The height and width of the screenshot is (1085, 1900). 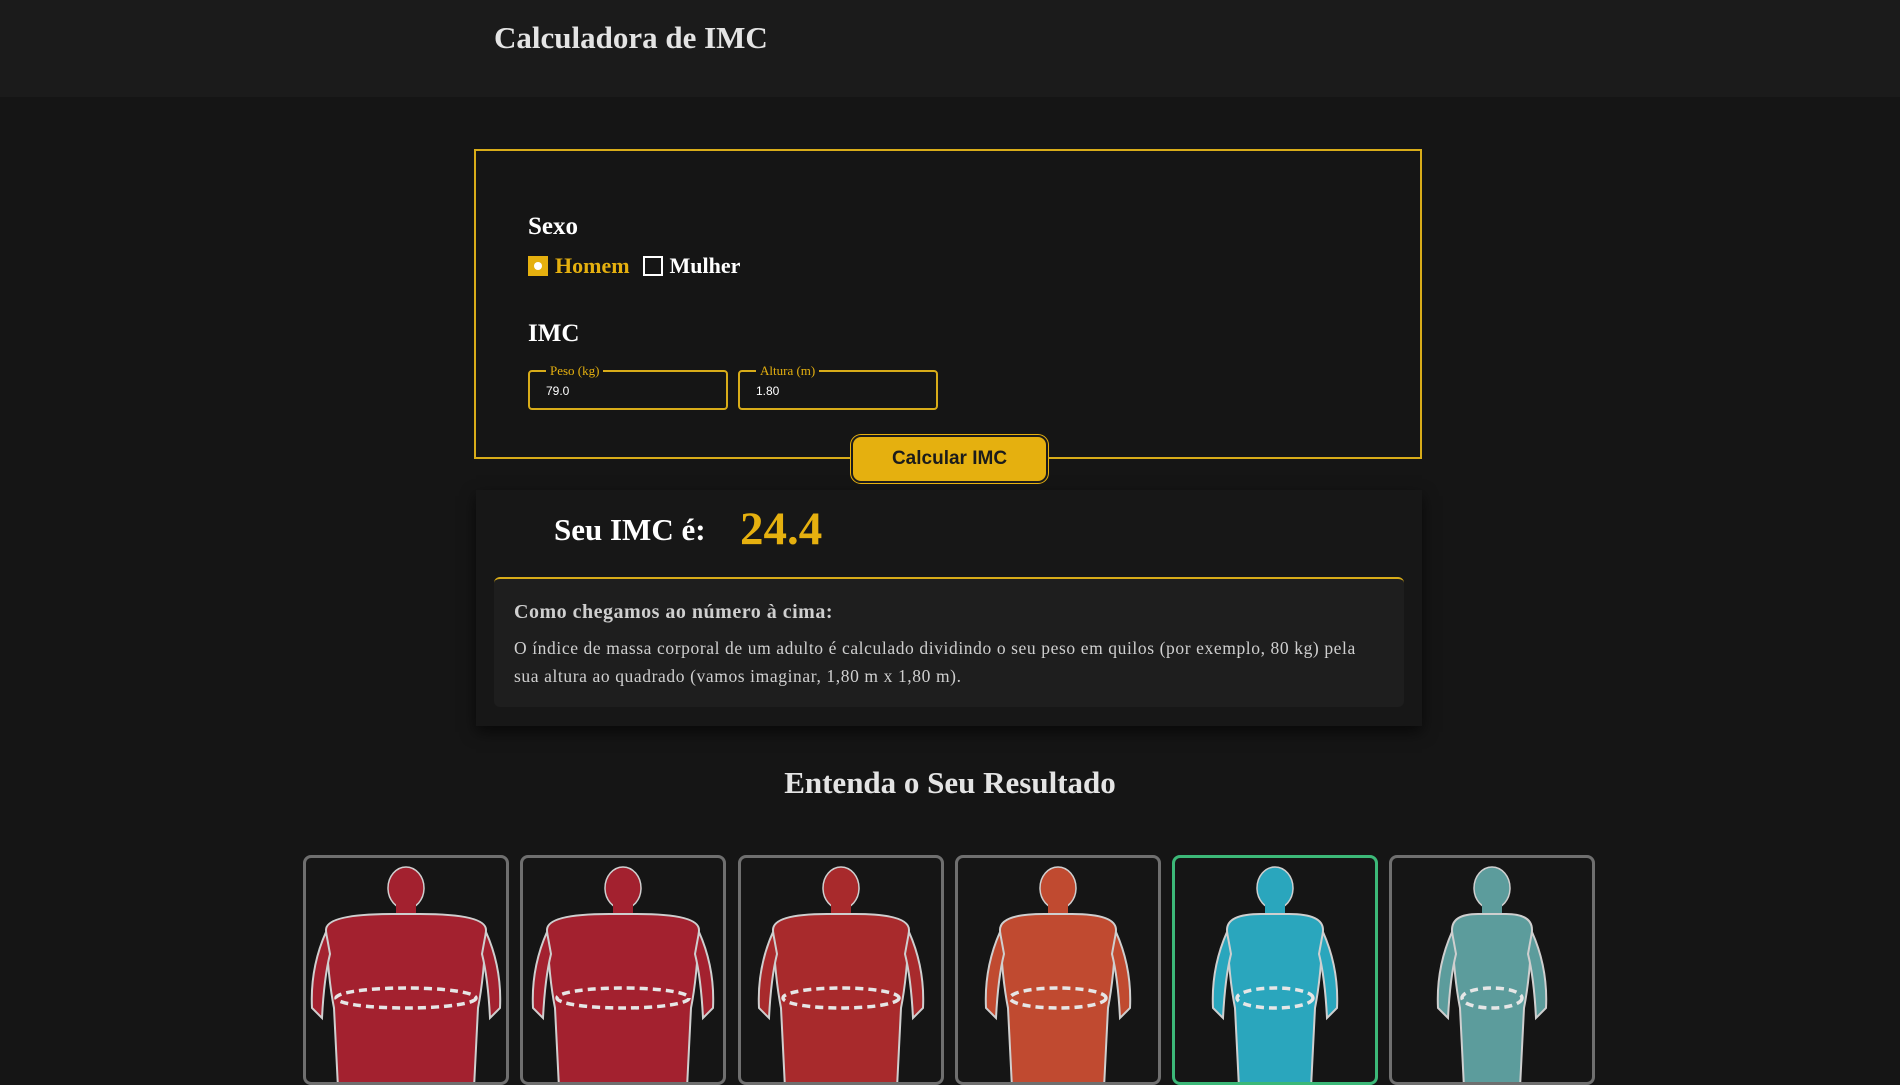 I want to click on radio-dot-icon, so click(x=538, y=266).